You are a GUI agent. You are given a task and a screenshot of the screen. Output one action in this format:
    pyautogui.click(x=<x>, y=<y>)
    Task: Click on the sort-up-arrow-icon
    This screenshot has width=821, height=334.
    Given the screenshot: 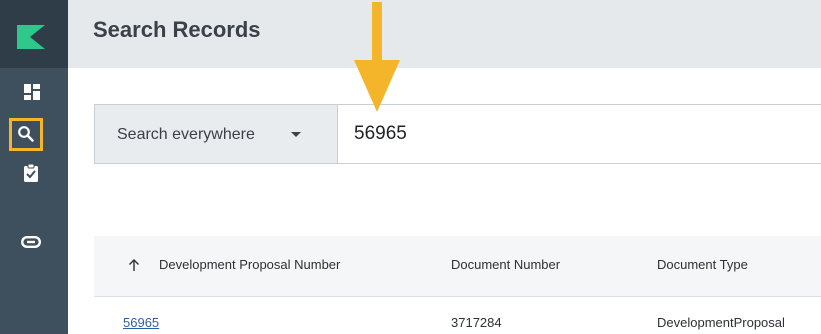 What is the action you would take?
    pyautogui.click(x=134, y=265)
    